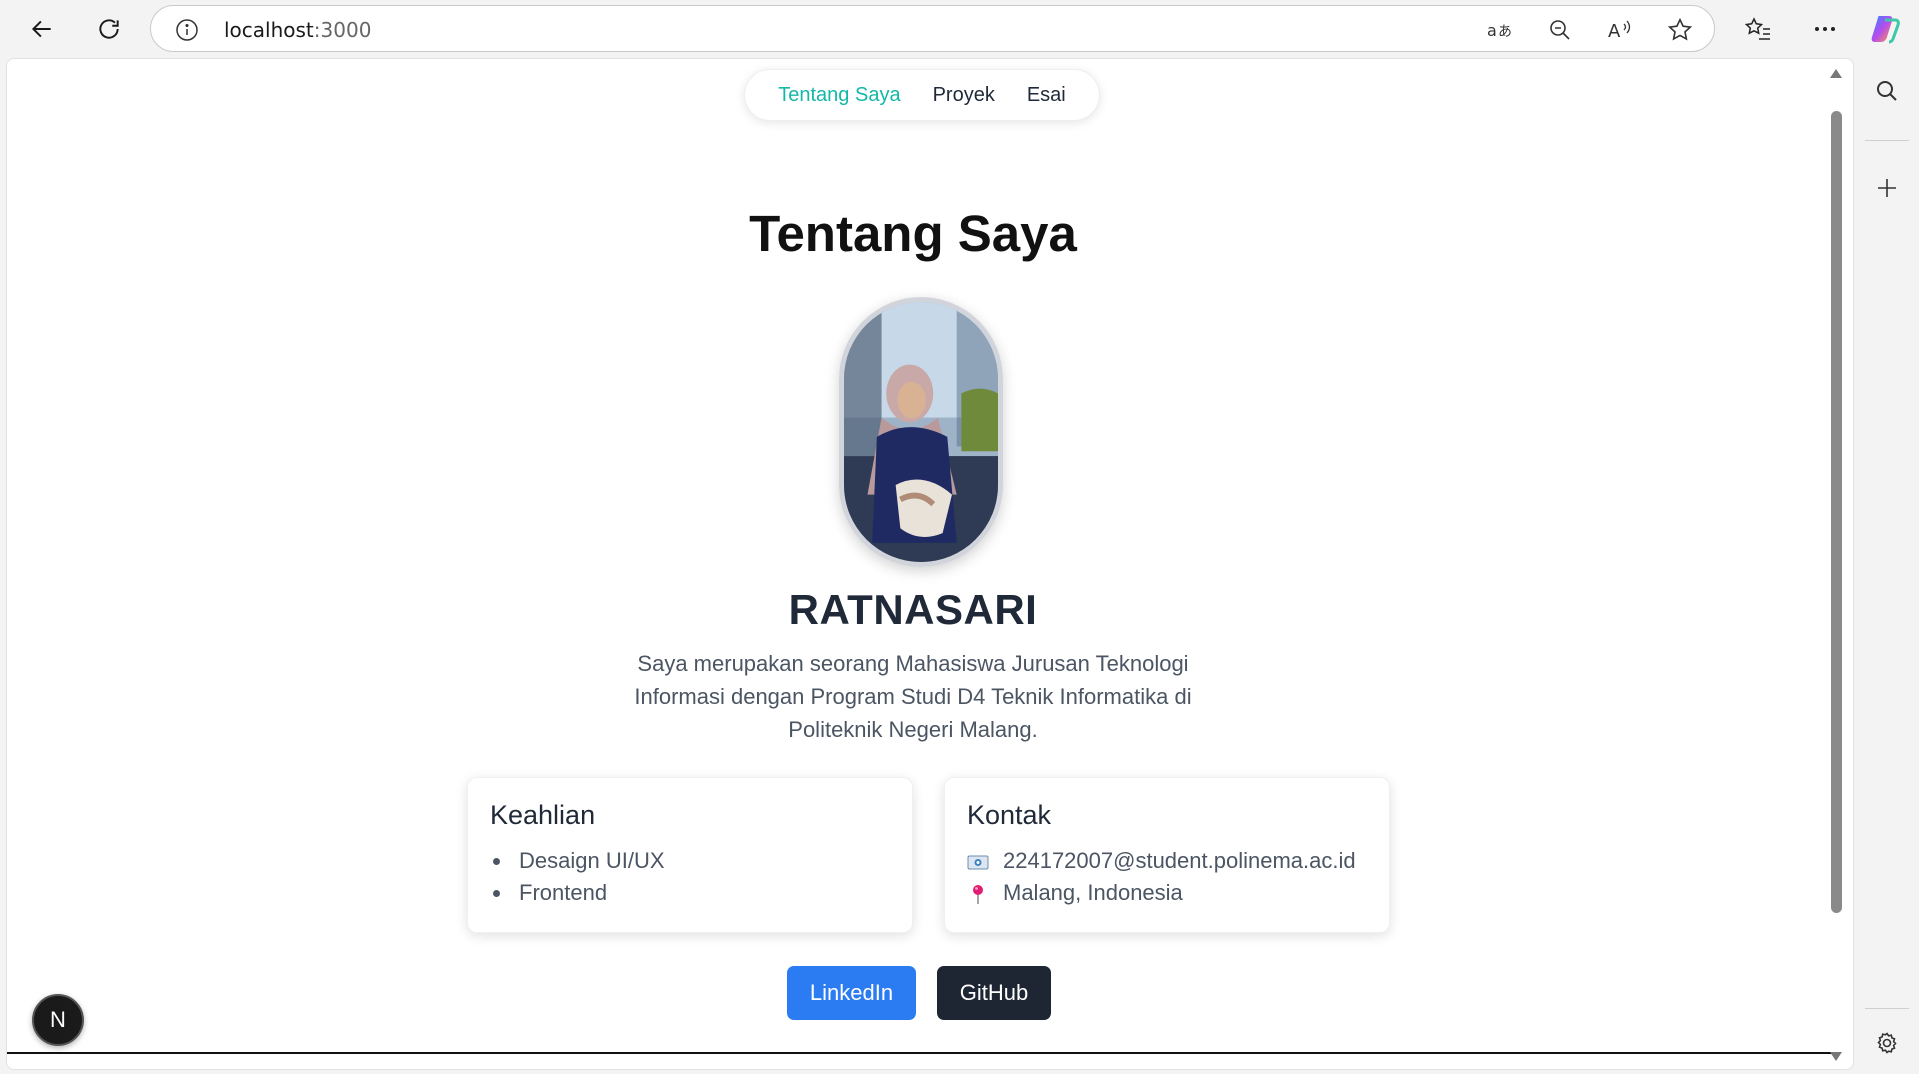 Image resolution: width=1919 pixels, height=1074 pixels. I want to click on github-button: GitHub, so click(994, 993).